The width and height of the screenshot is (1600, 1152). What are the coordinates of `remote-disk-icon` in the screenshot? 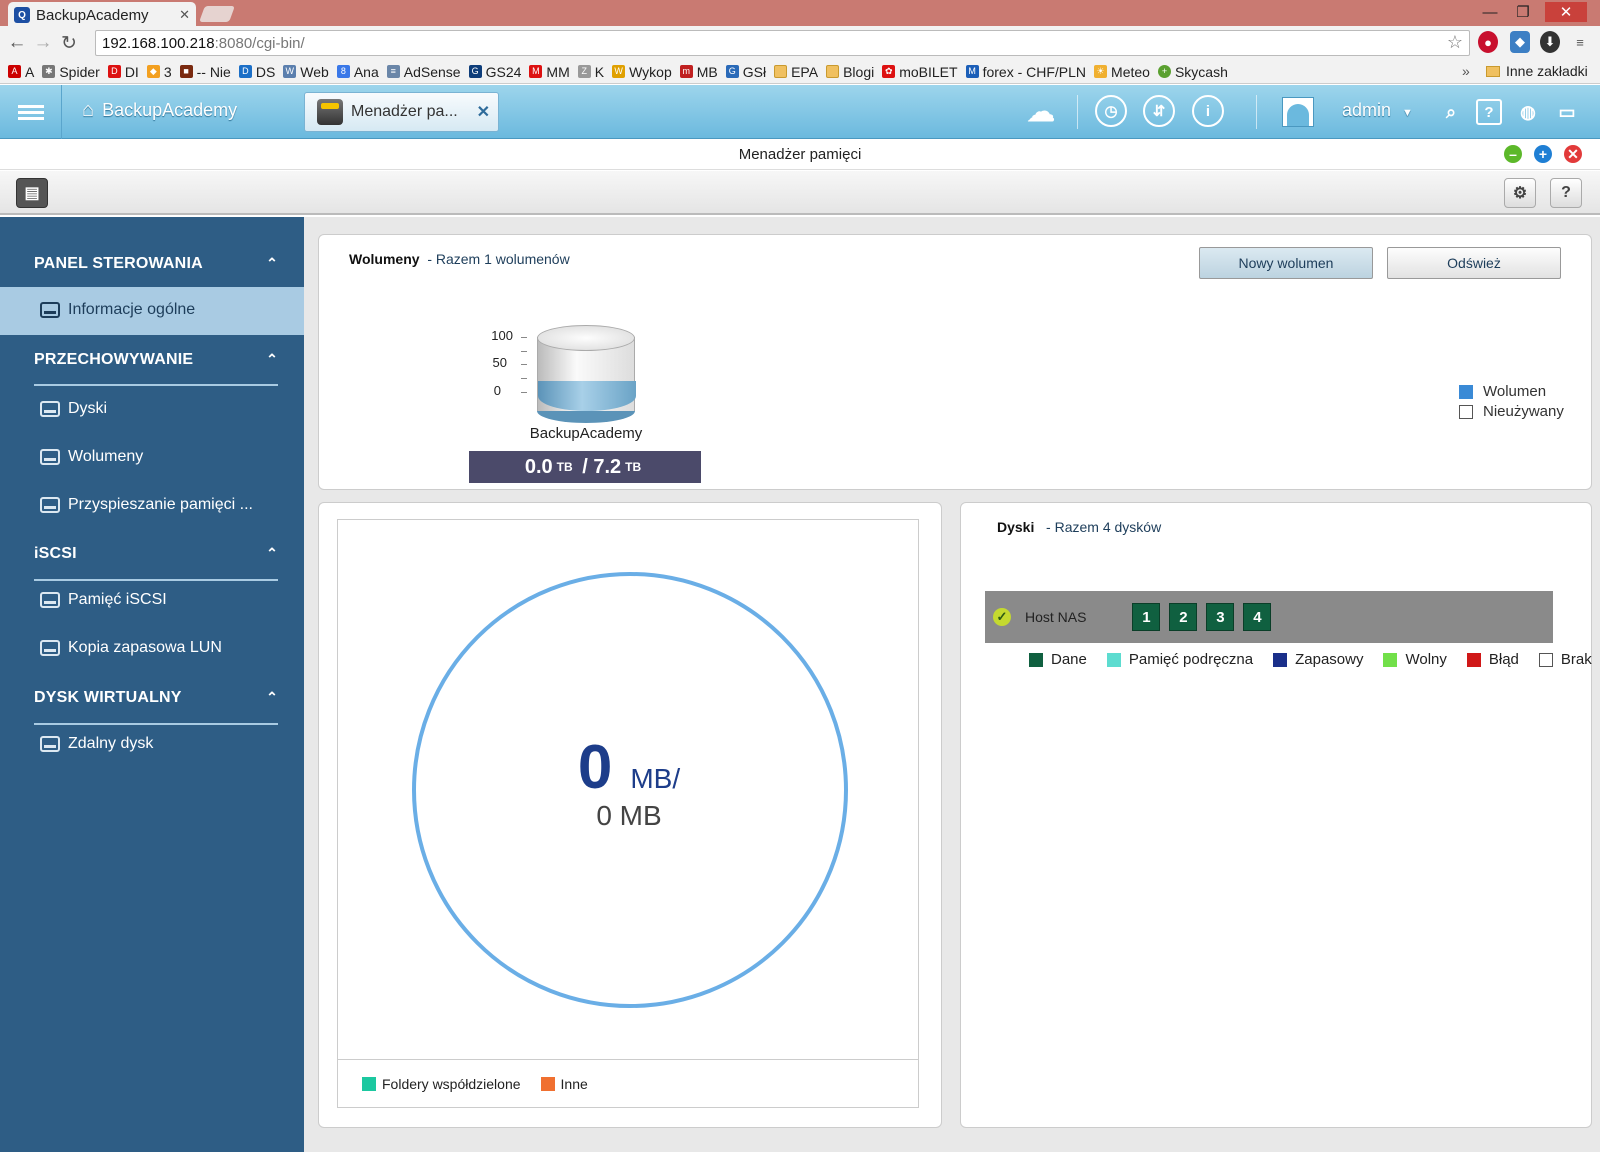 It's located at (50, 744).